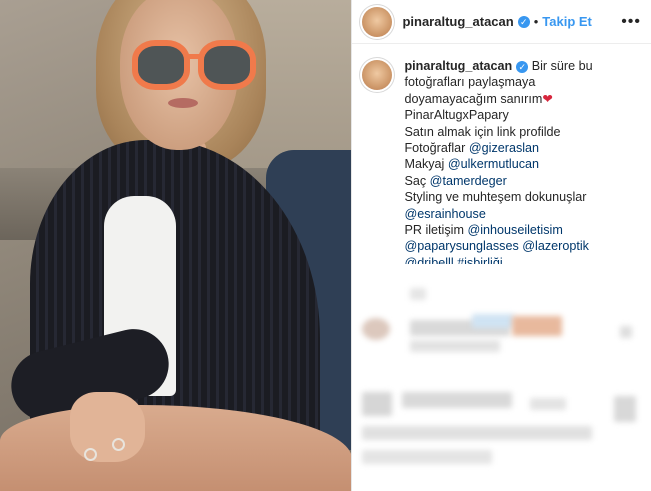 The width and height of the screenshot is (651, 491). What do you see at coordinates (470, 82) in the screenshot?
I see `caption-line: fotoğrafları paylaşmaya` at bounding box center [470, 82].